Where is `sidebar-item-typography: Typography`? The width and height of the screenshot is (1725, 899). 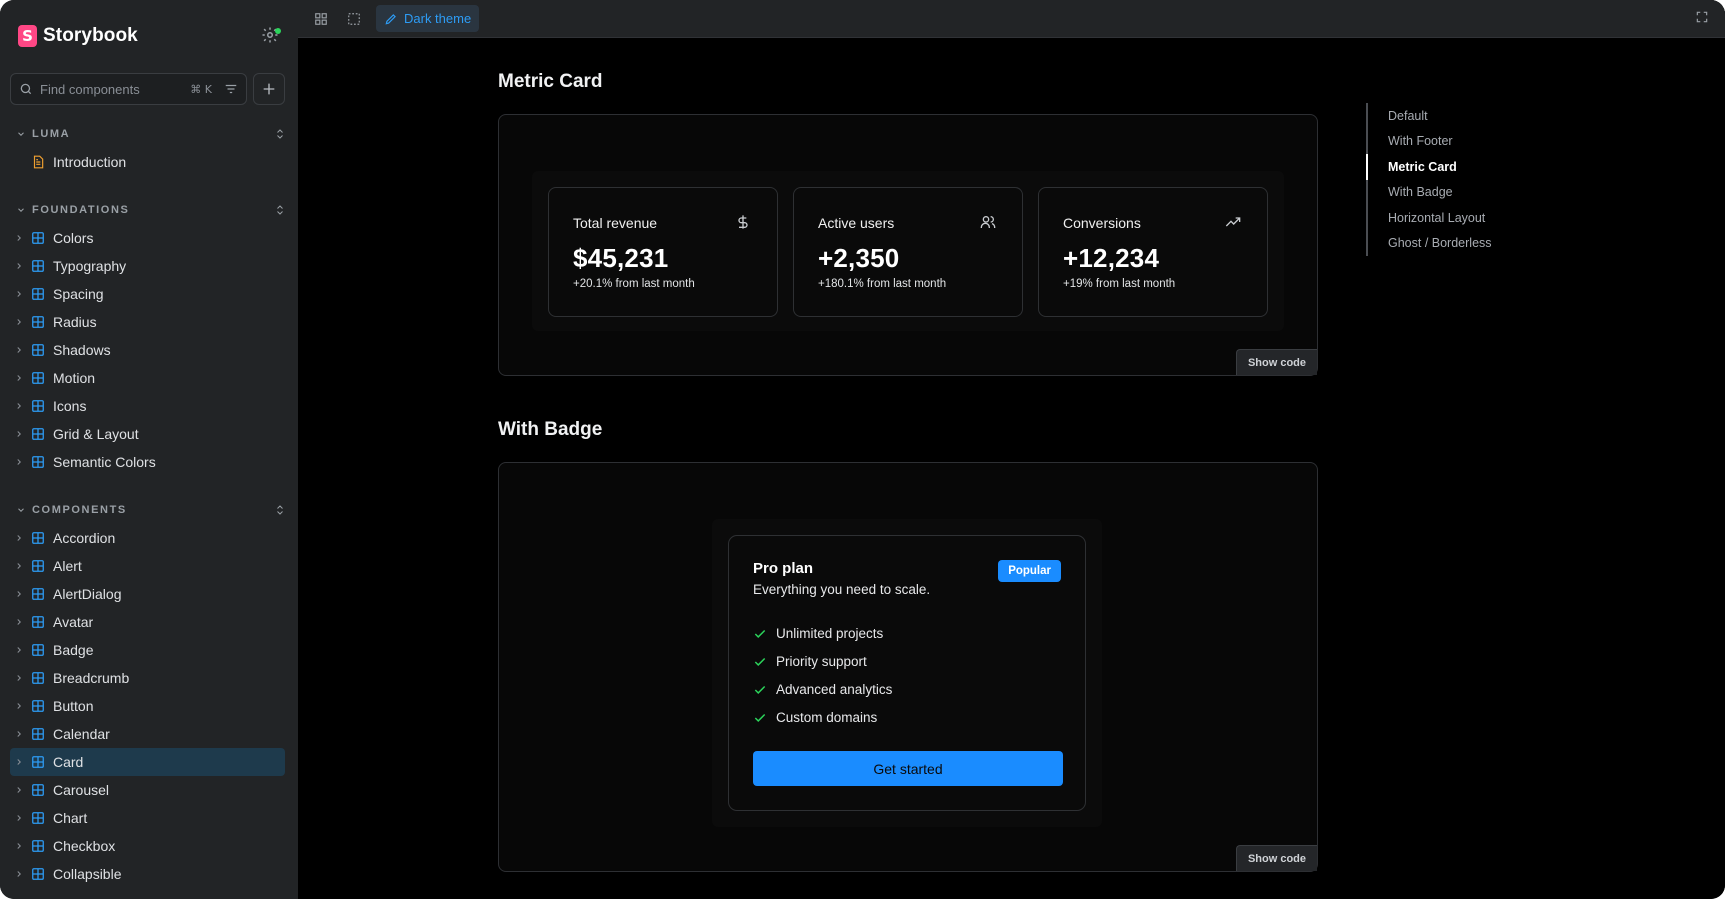 sidebar-item-typography: Typography is located at coordinates (147, 266).